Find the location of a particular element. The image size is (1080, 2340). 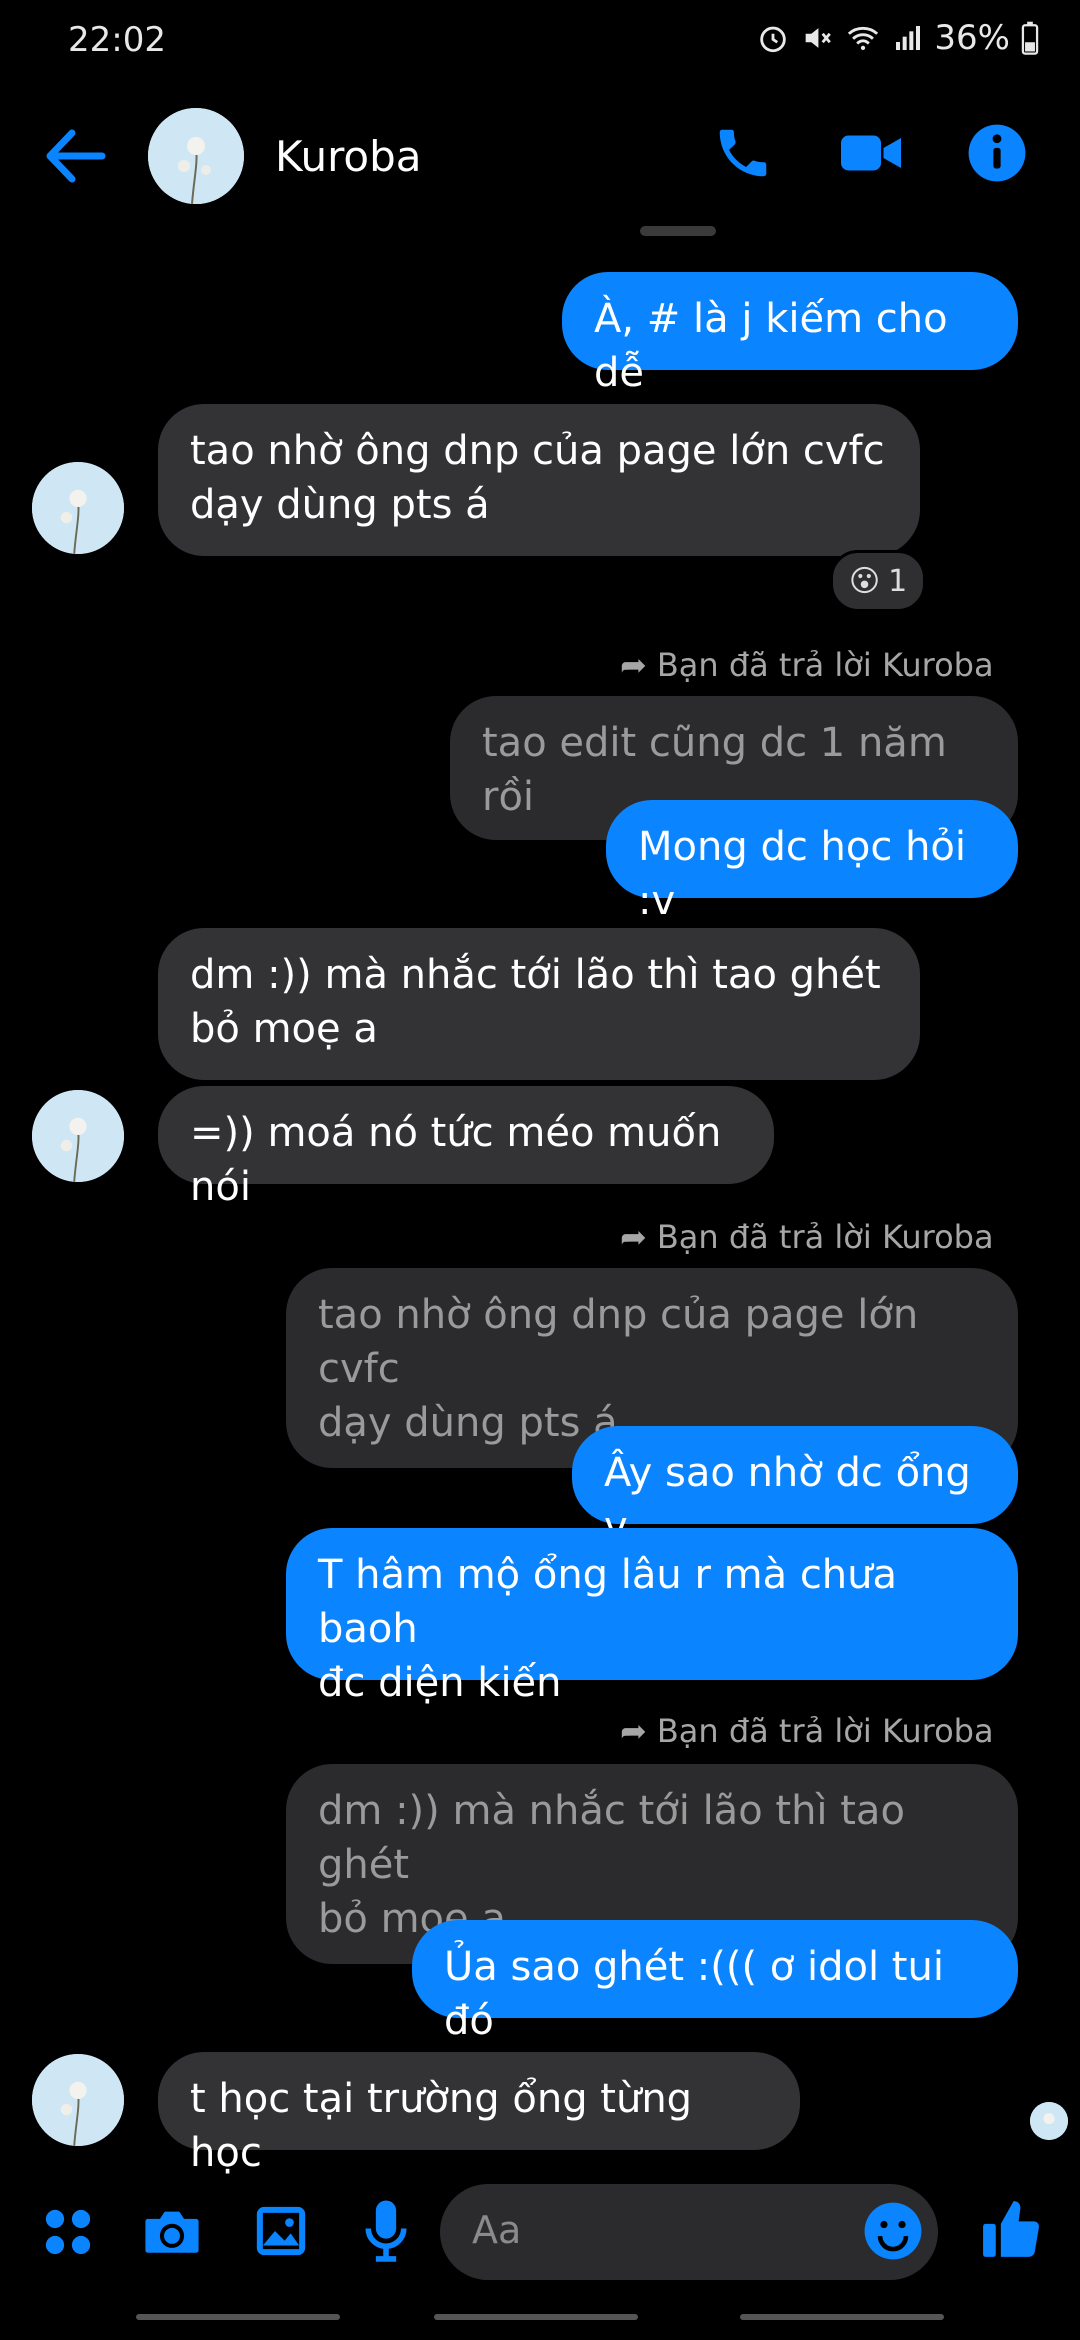

incoming-message: t học tại trường ổng từng học is located at coordinates (479, 2114).